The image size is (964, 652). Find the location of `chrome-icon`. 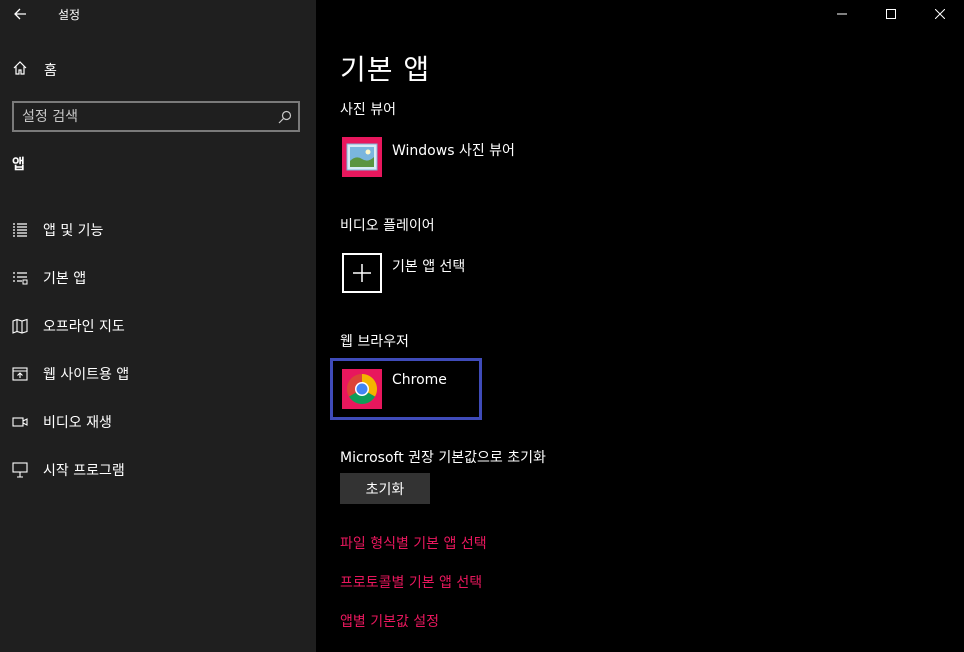

chrome-icon is located at coordinates (362, 389).